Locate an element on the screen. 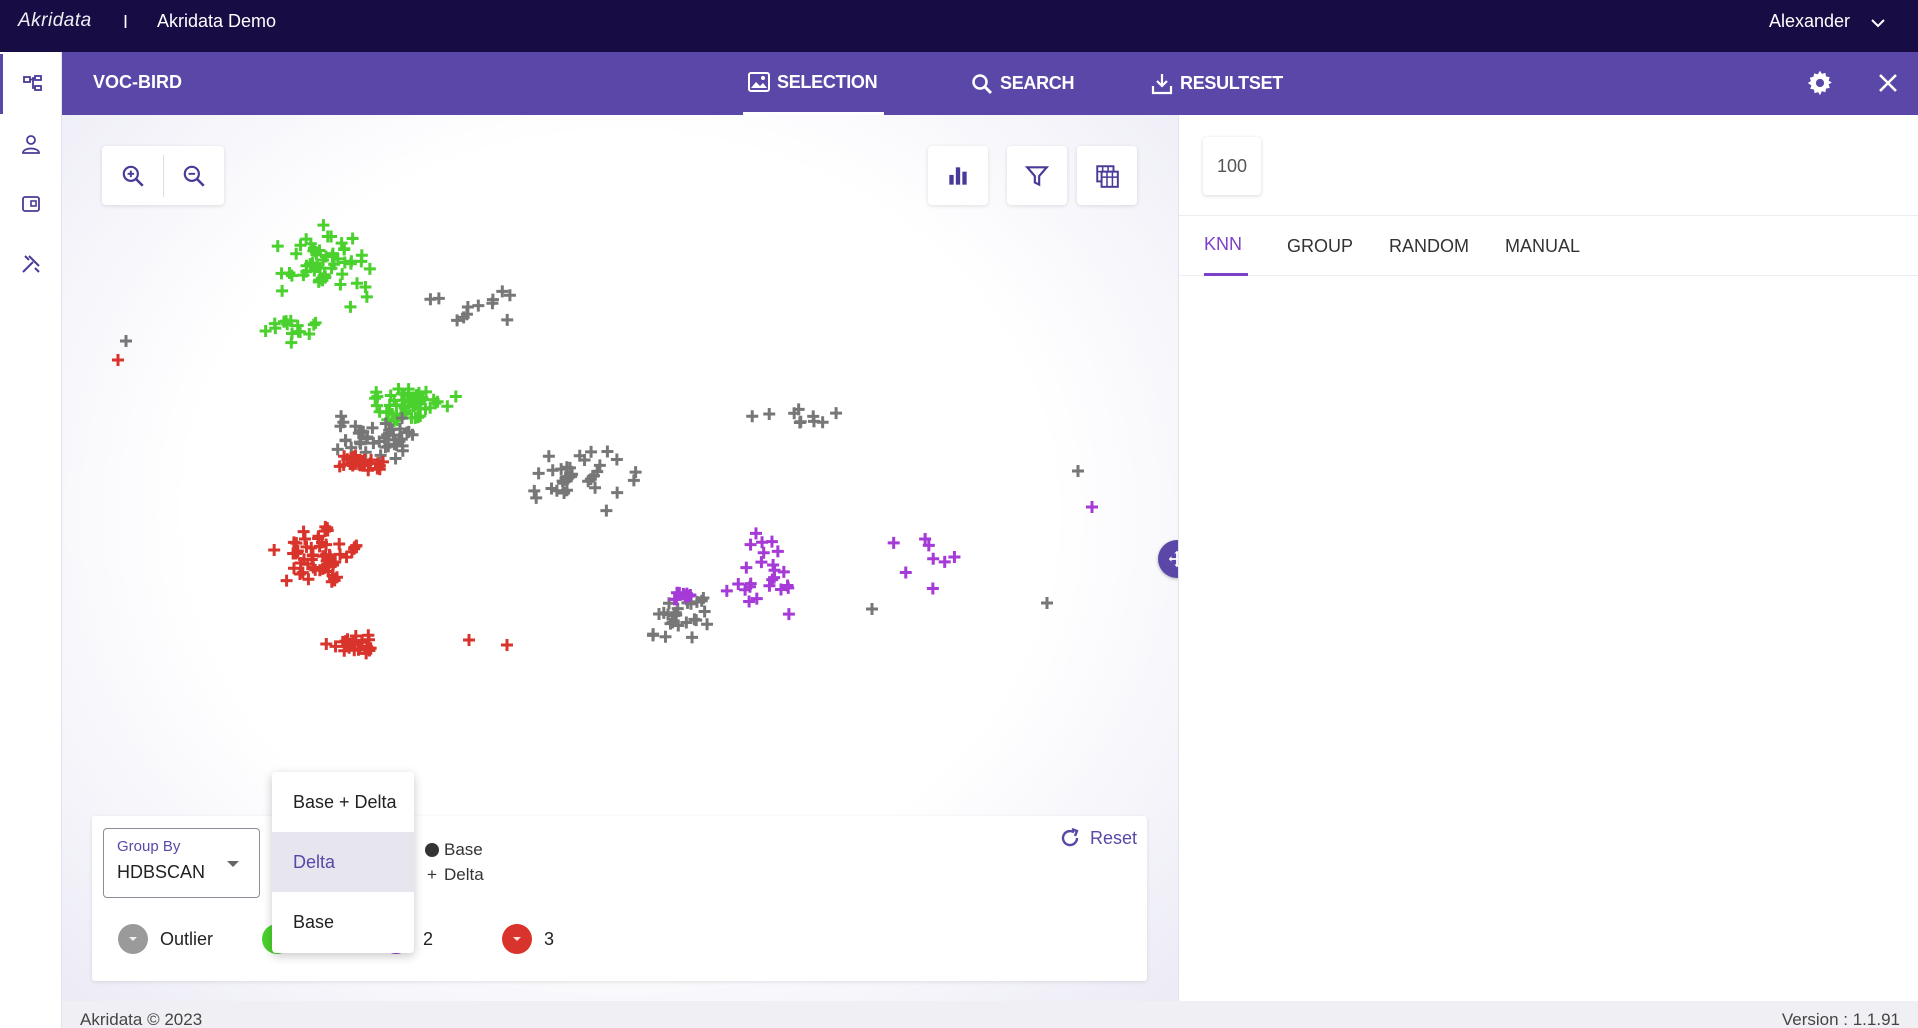 This screenshot has height=1028, width=1918. tab-group: GROUP is located at coordinates (1320, 246).